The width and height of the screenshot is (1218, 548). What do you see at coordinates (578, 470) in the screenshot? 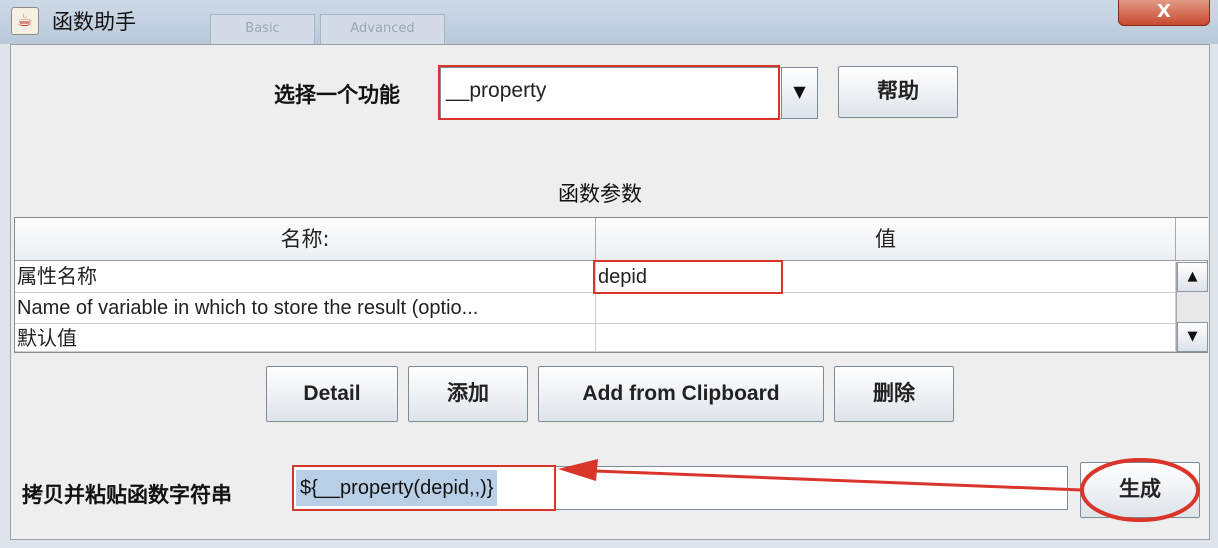
I see `arrow-head-icon` at bounding box center [578, 470].